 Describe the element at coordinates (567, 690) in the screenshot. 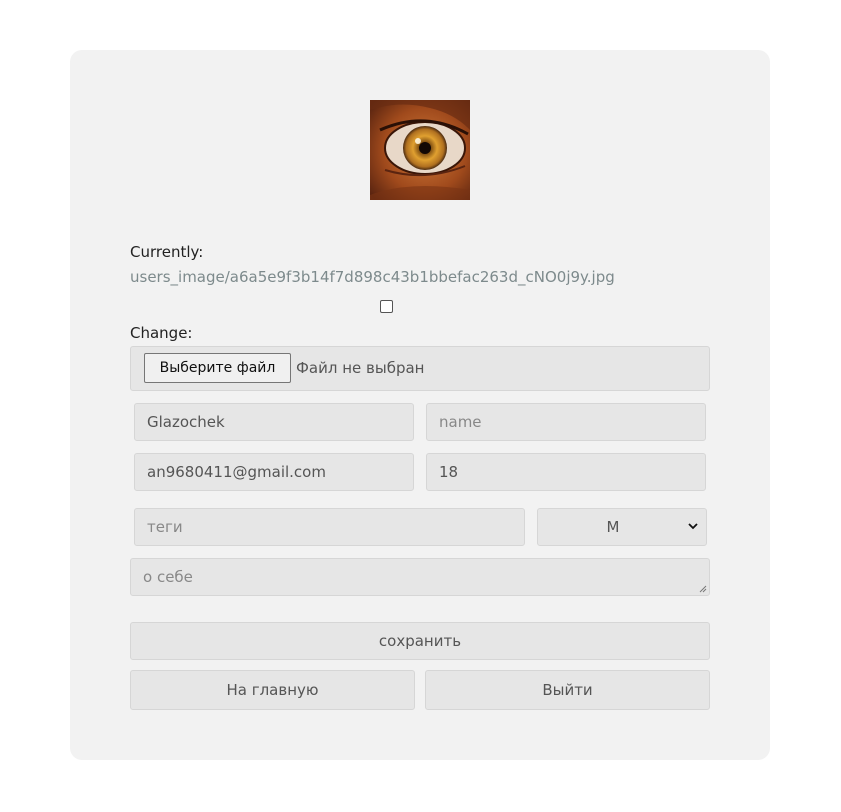

I see `logout-button: Выйти` at that location.